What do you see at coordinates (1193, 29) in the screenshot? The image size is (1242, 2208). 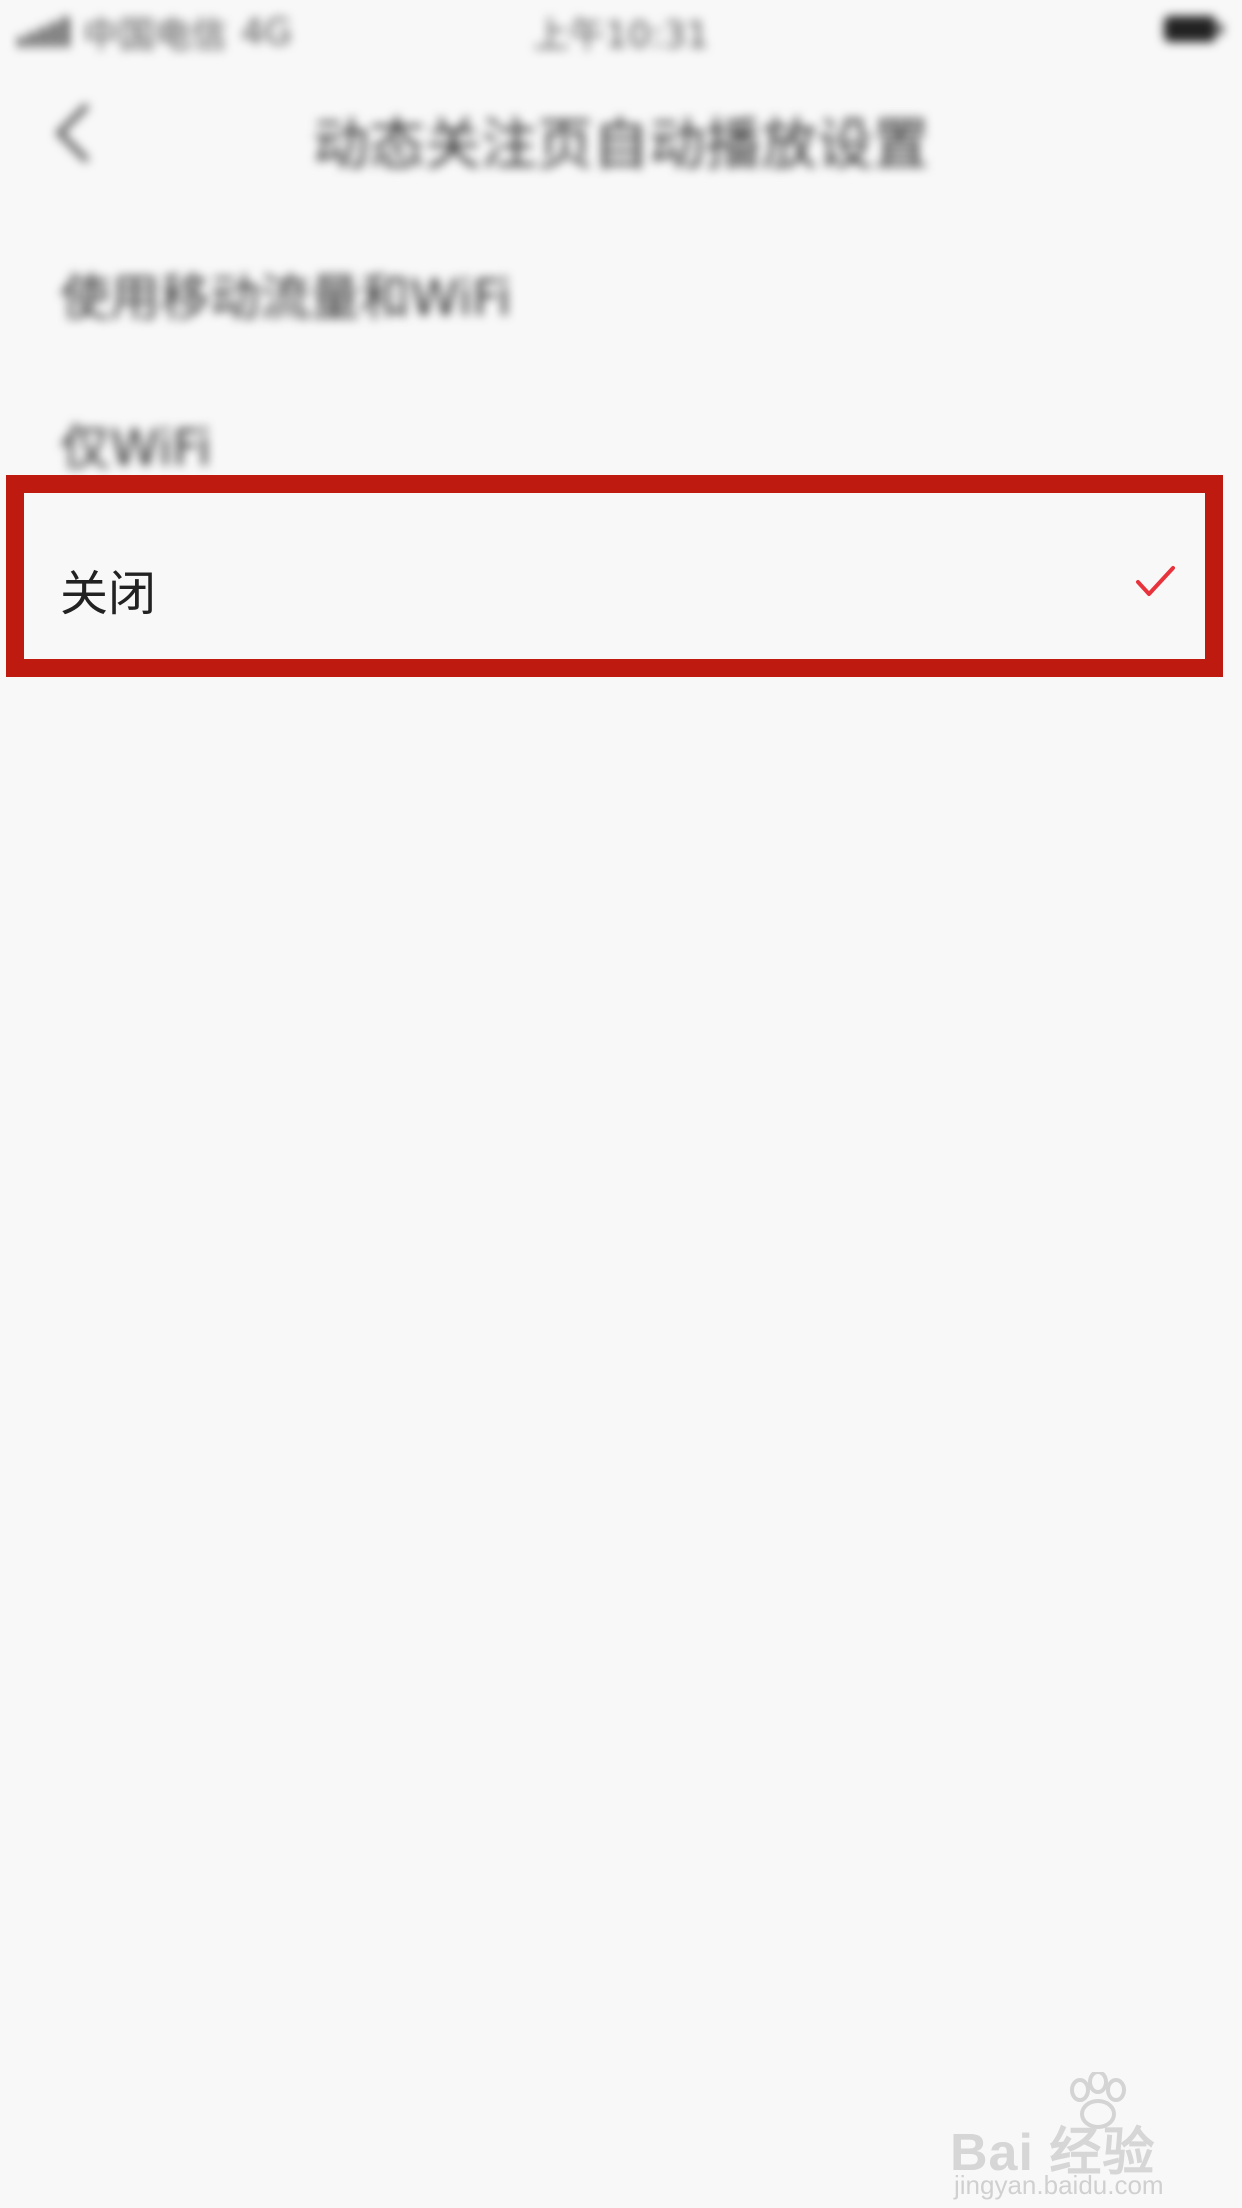 I see `battery-icon` at bounding box center [1193, 29].